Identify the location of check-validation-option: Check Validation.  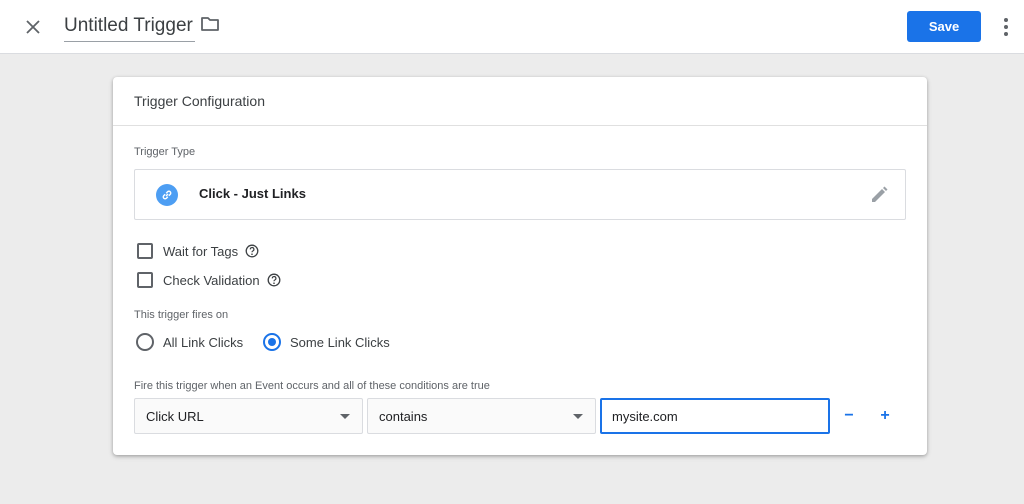
(209, 280).